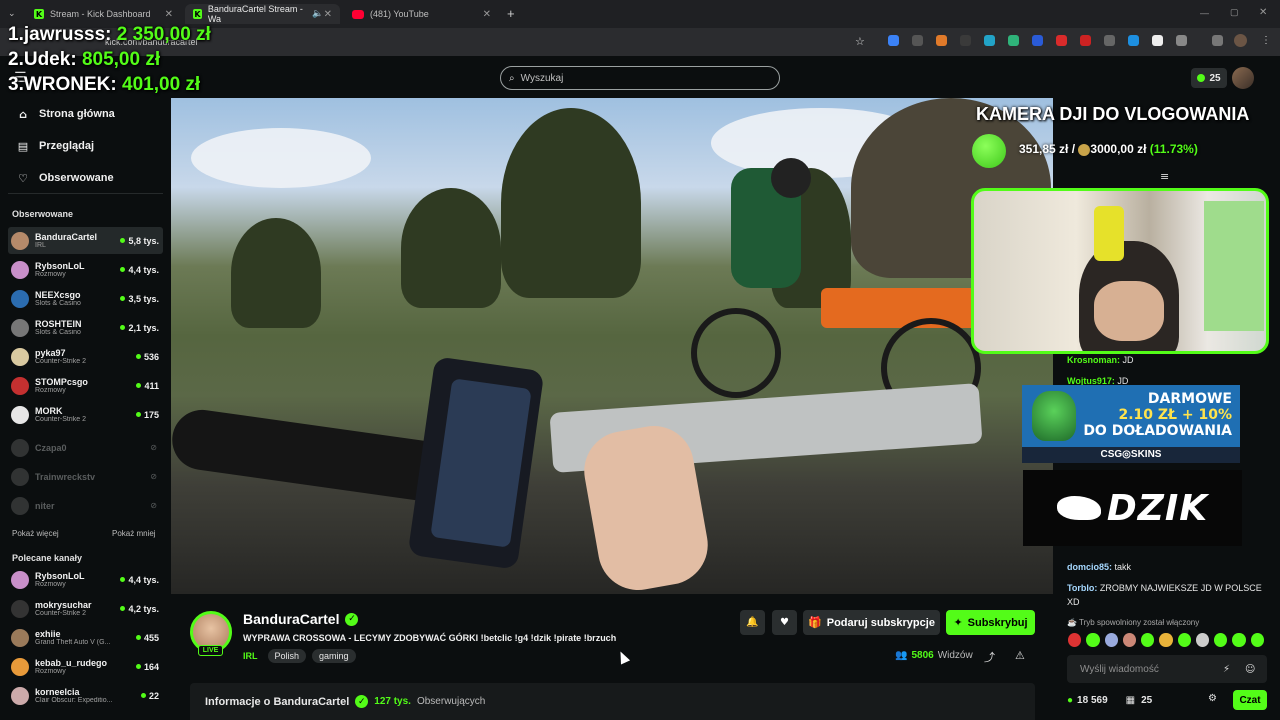  What do you see at coordinates (85, 476) in the screenshot?
I see `sidebar-channel-item-offline: Trainwreckstv ⊘` at bounding box center [85, 476].